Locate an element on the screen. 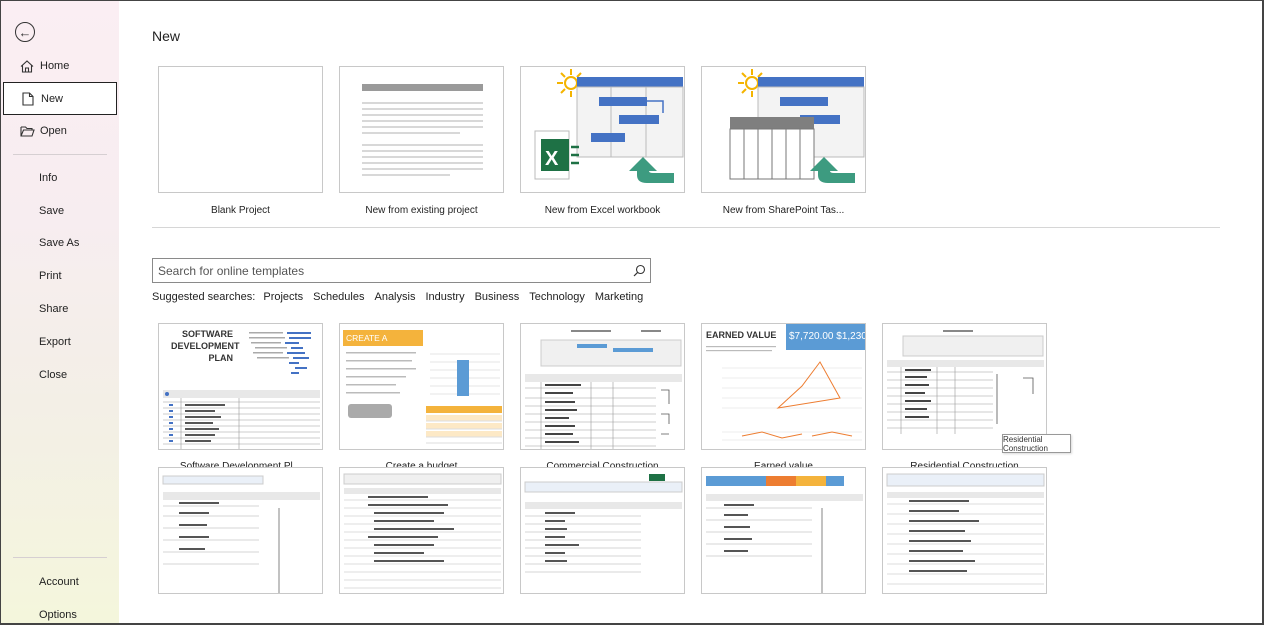 Image resolution: width=1264 pixels, height=625 pixels. suggested-link-analysis: Analysis is located at coordinates (394, 297).